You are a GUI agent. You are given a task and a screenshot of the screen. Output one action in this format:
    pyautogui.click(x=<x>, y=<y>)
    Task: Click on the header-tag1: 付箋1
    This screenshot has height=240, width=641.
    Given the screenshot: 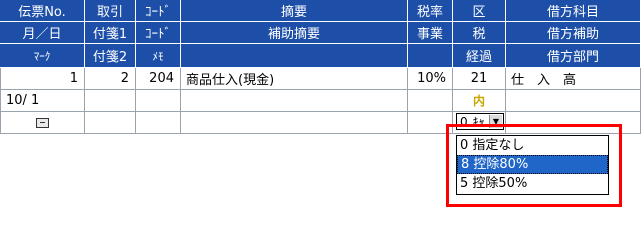 What is the action you would take?
    pyautogui.click(x=110, y=33)
    